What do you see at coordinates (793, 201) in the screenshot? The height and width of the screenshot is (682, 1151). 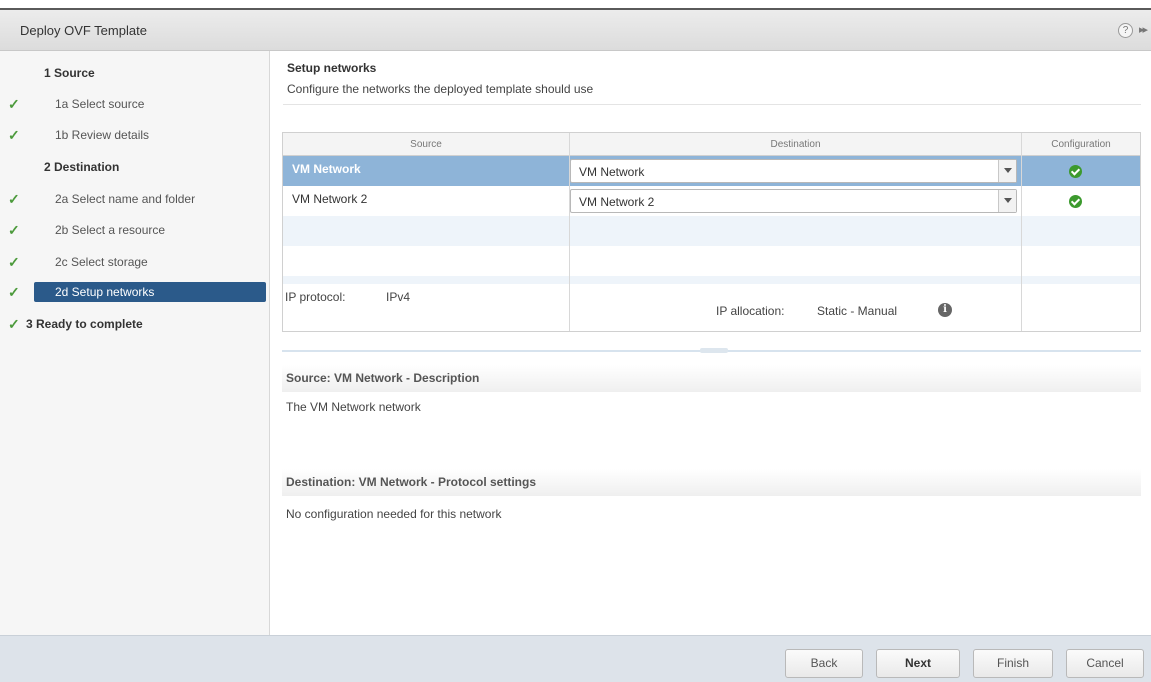 I see `destination-dropdown: VM Network 2` at bounding box center [793, 201].